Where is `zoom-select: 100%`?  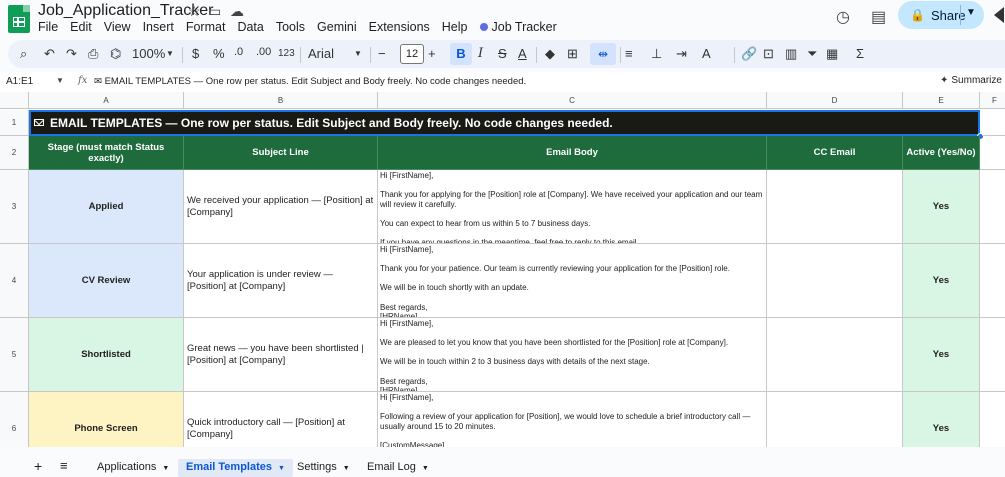 zoom-select: 100% is located at coordinates (148, 53).